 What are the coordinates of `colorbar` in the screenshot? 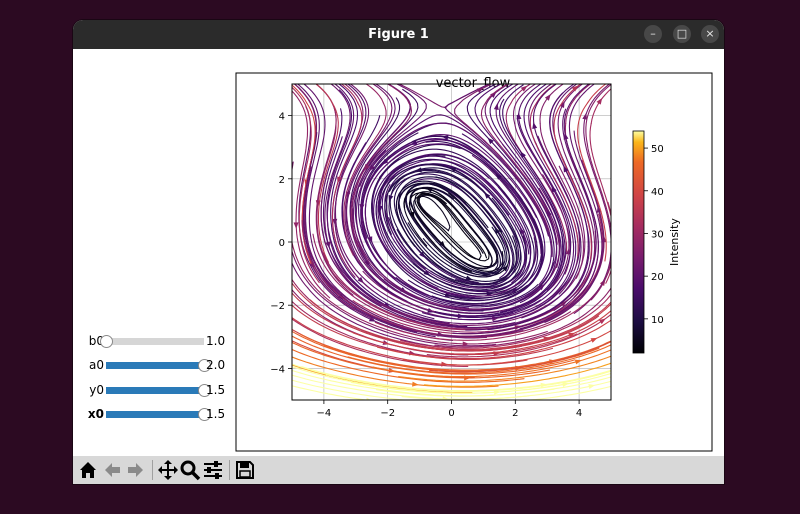 It's located at (638, 242).